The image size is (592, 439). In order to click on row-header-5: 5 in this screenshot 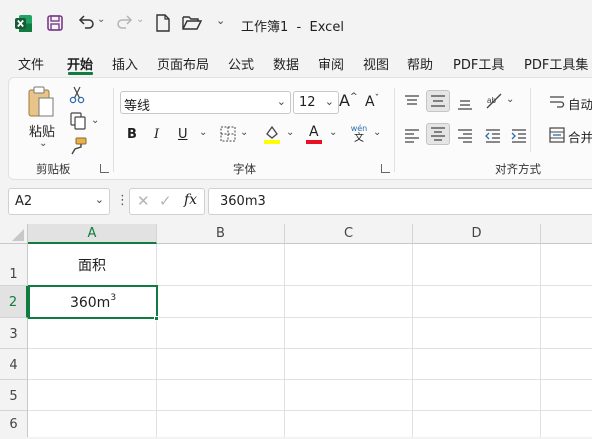, I will do `click(14, 395)`.